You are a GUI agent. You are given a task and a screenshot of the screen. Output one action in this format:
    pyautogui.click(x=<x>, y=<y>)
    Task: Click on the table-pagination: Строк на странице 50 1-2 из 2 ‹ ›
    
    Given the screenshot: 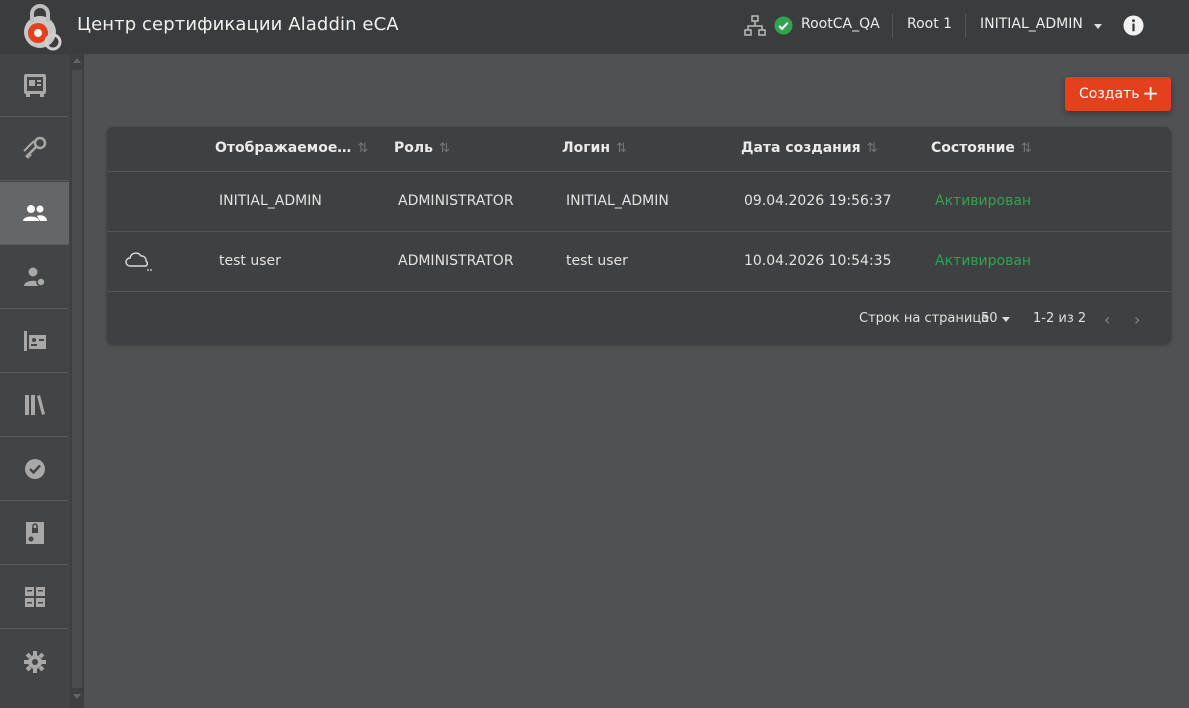 What is the action you would take?
    pyautogui.click(x=639, y=318)
    